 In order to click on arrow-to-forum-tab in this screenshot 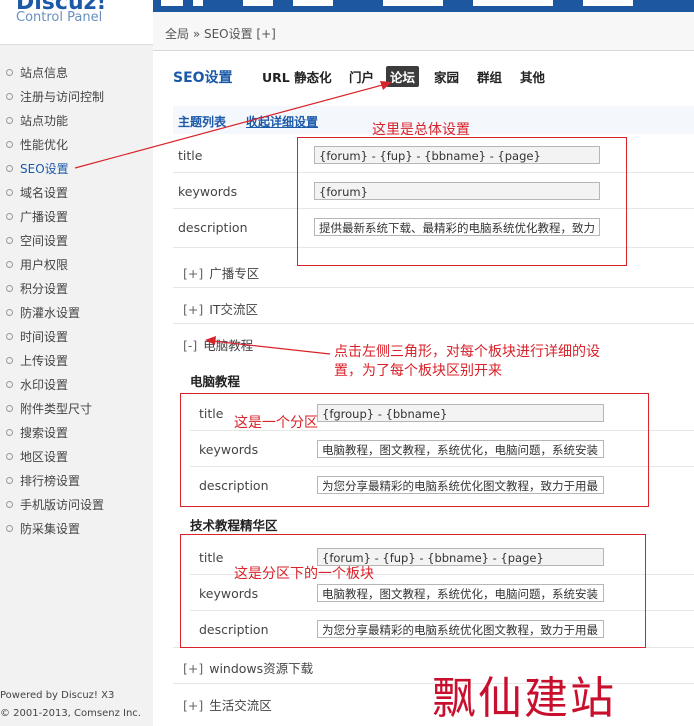, I will do `click(230, 126)`.